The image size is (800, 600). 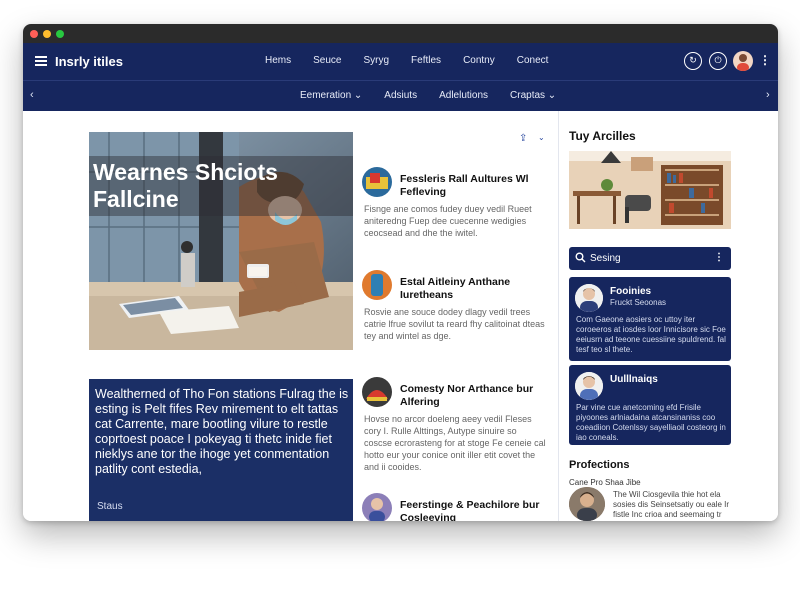 I want to click on sidebar-divider, so click(x=558, y=316).